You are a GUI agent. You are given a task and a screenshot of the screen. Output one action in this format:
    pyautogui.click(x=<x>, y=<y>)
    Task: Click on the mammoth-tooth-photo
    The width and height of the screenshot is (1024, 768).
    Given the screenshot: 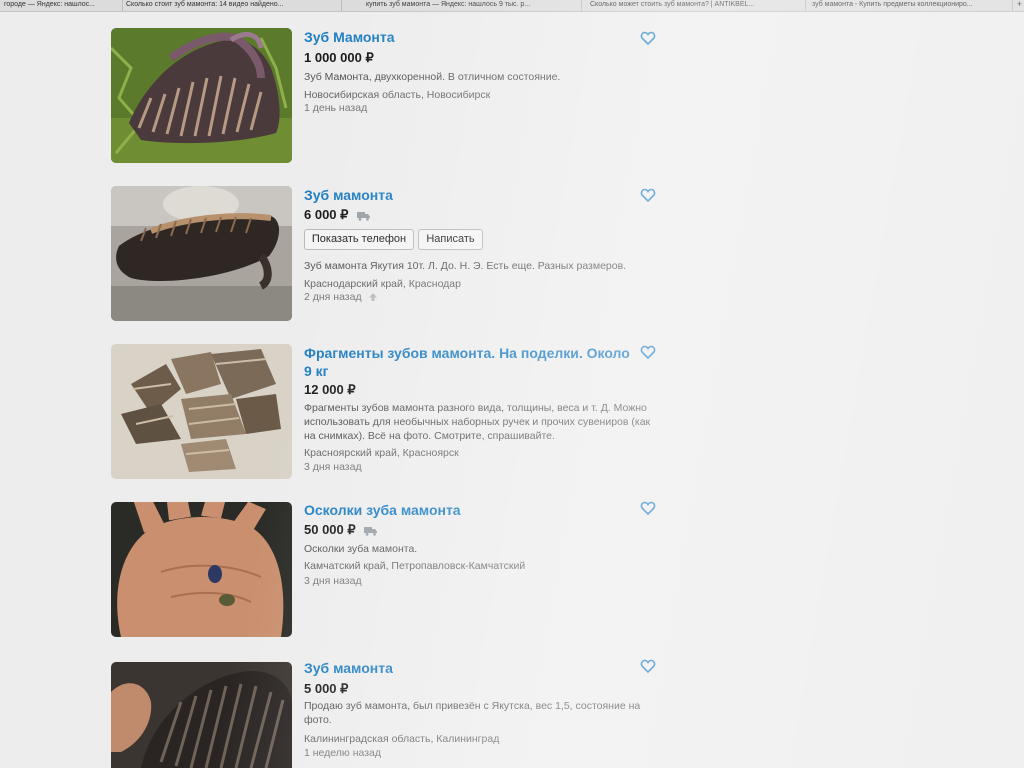 What is the action you would take?
    pyautogui.click(x=201, y=715)
    